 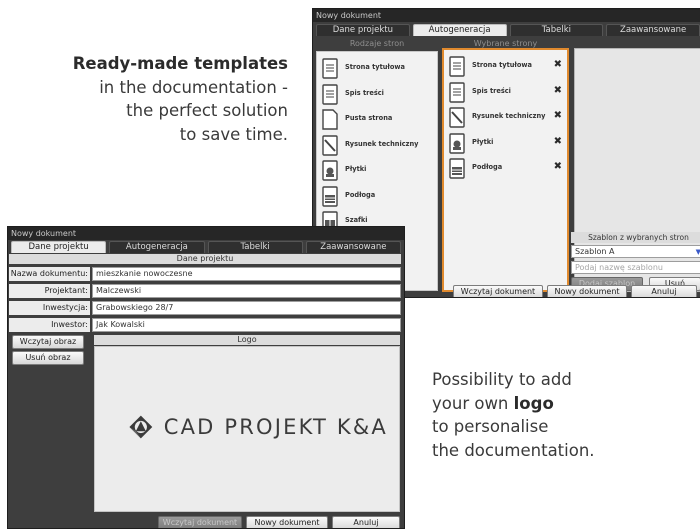 What do you see at coordinates (49, 291) in the screenshot?
I see `designer-label: Projektant:` at bounding box center [49, 291].